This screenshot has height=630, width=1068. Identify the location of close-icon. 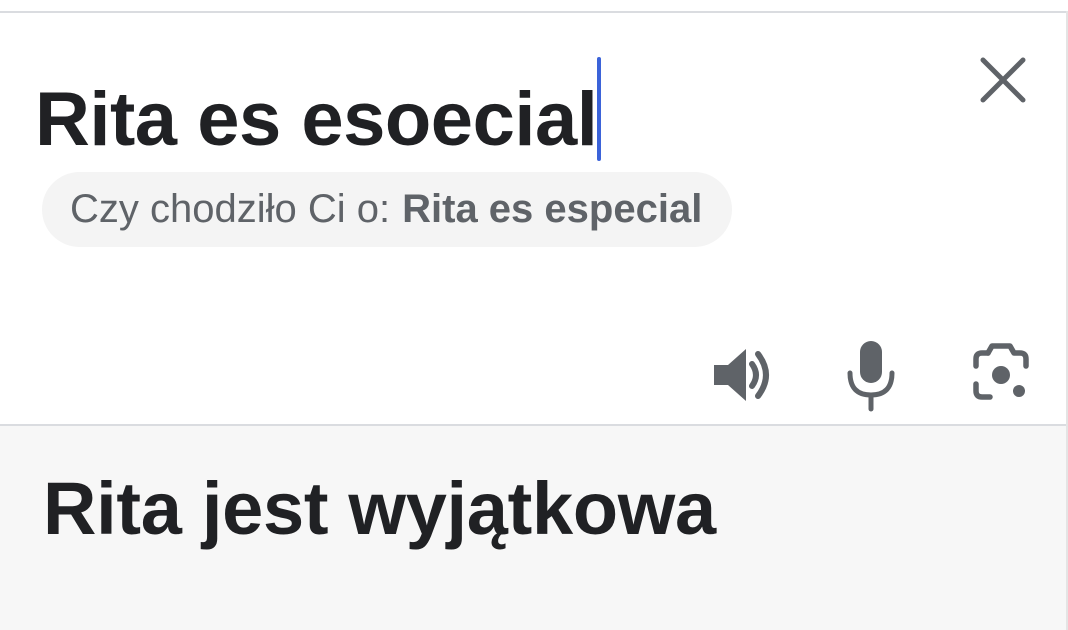
(1003, 80).